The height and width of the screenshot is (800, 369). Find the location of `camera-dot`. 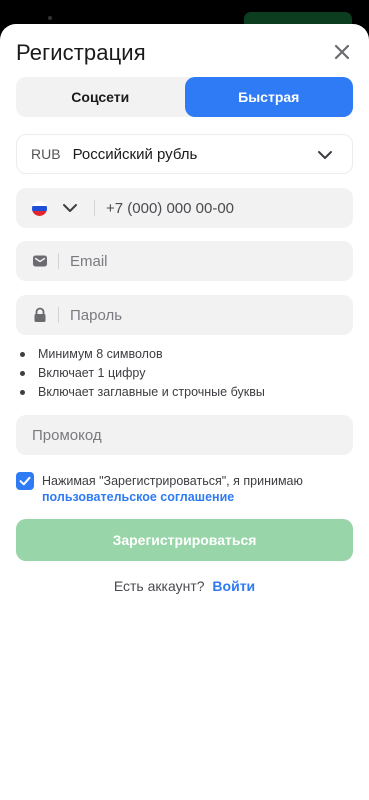

camera-dot is located at coordinates (50, 18).